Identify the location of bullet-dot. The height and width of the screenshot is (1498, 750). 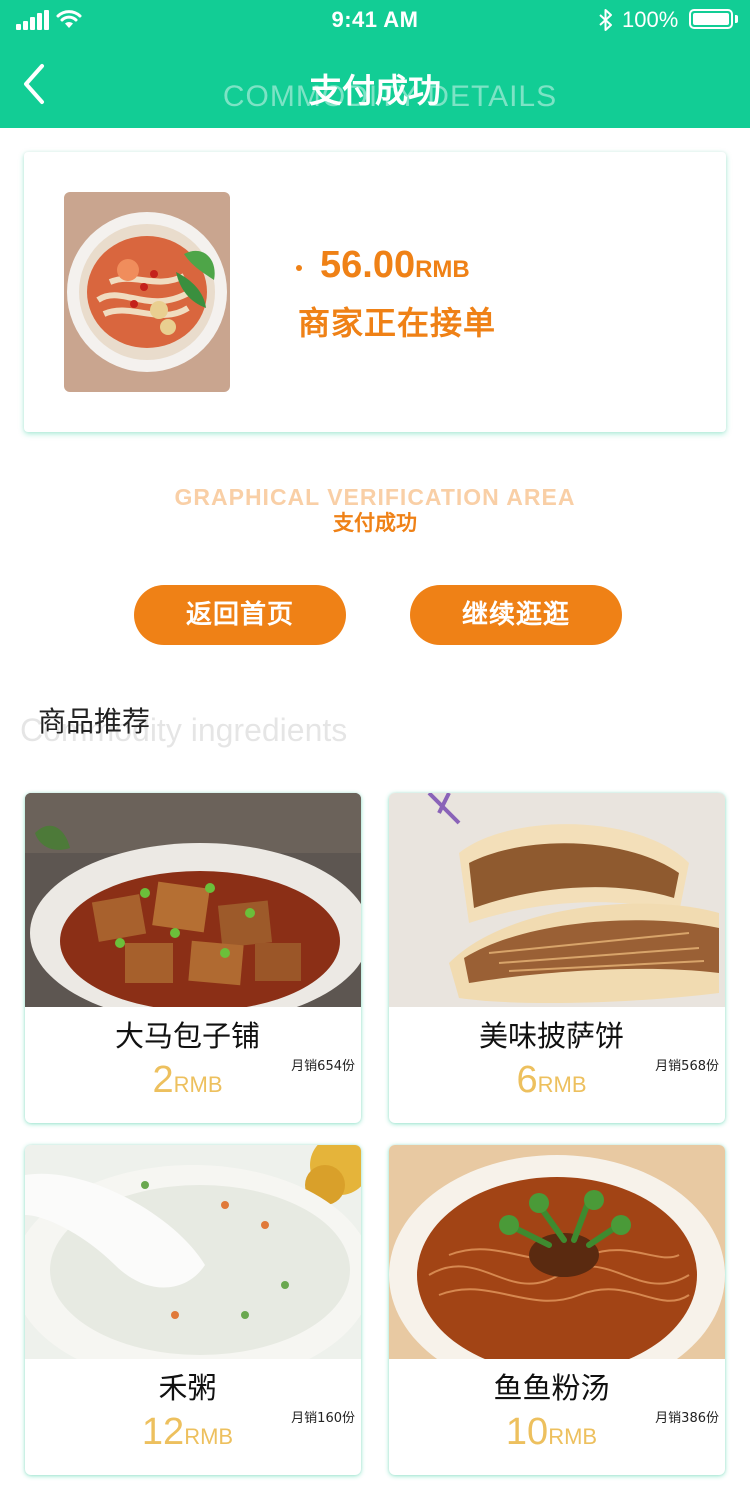
(299, 268).